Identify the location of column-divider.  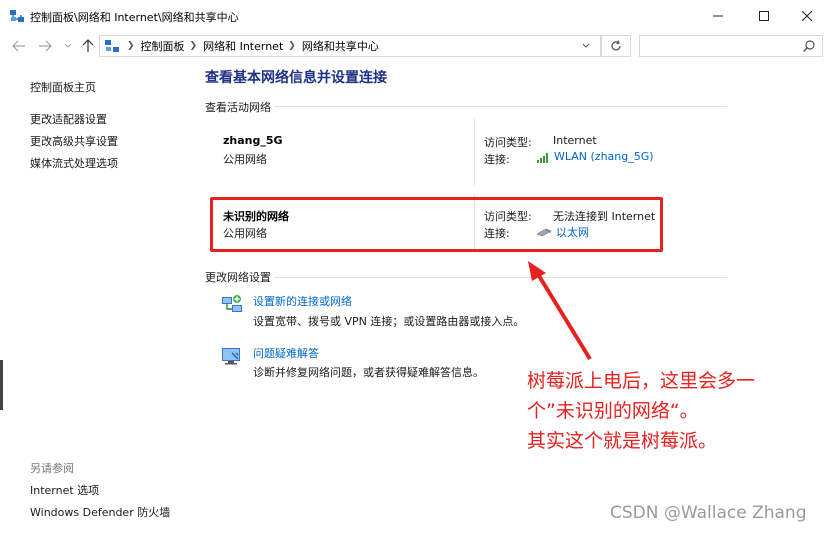
(474, 152).